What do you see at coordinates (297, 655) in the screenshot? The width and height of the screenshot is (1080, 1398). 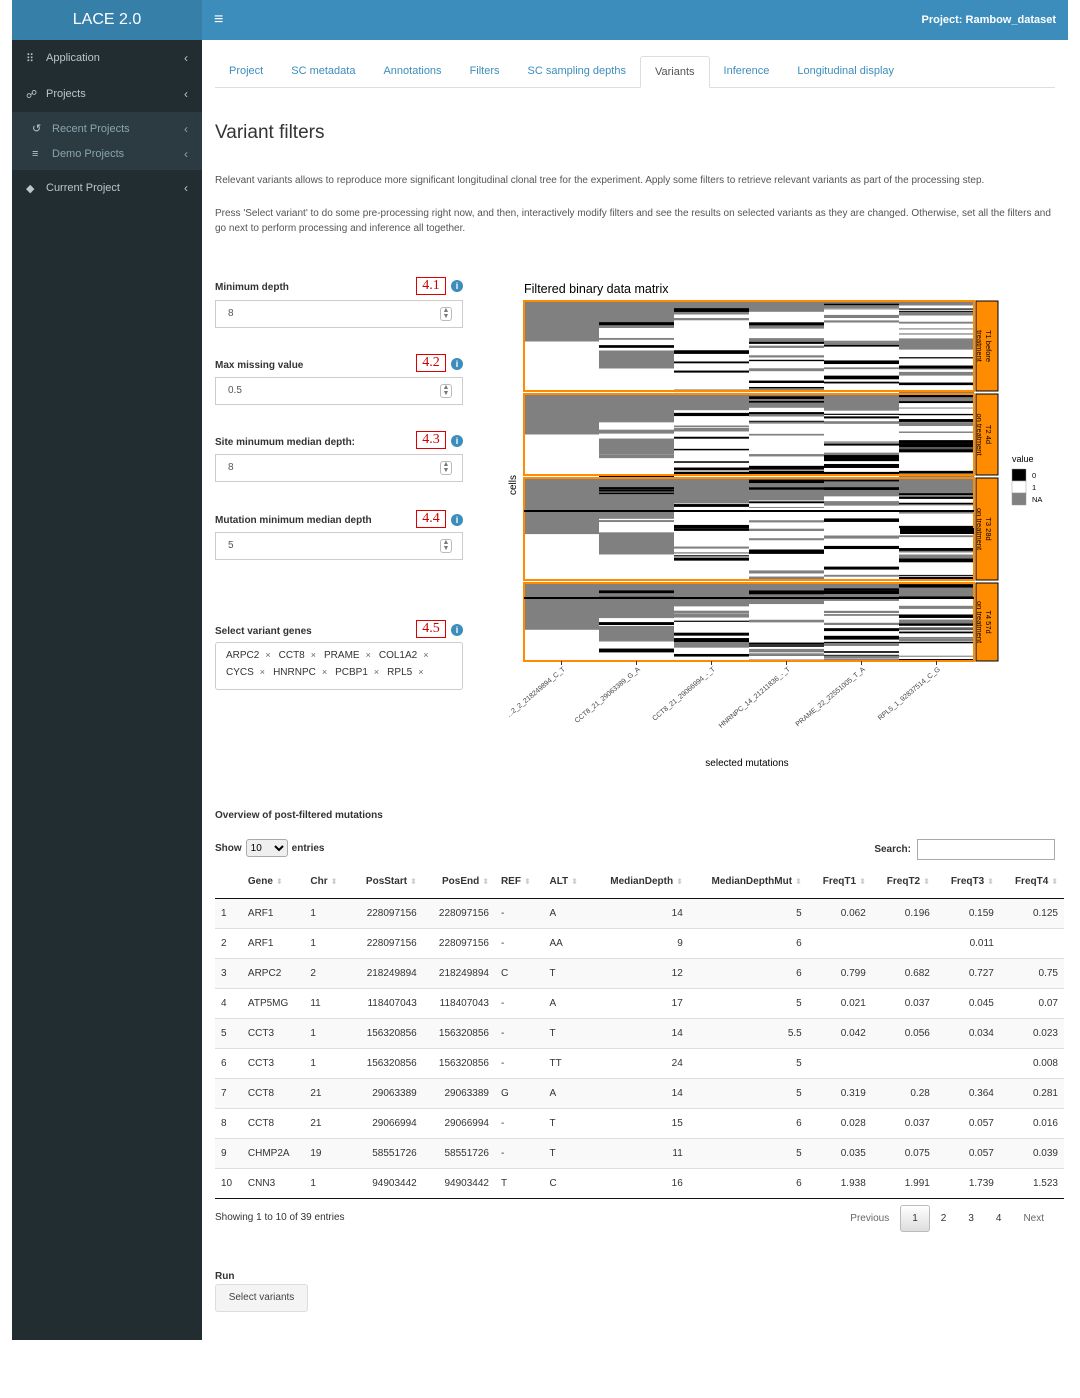 I see `gene-chip: CCT8 ×` at bounding box center [297, 655].